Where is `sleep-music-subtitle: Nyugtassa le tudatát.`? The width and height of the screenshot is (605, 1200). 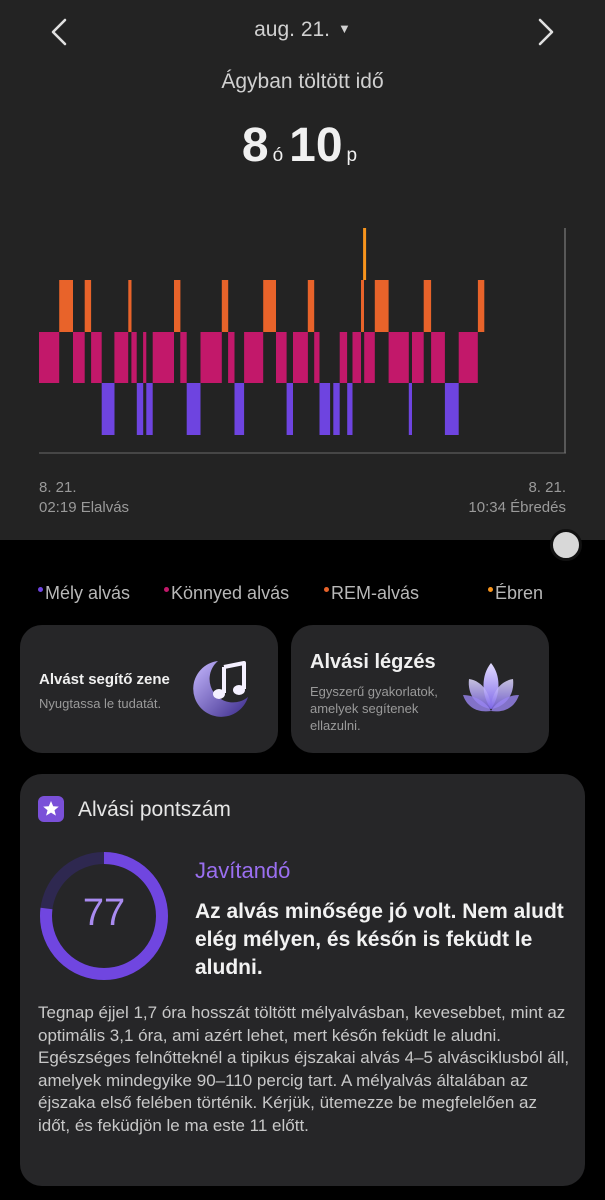 sleep-music-subtitle: Nyugtassa le tudatát. is located at coordinates (100, 703).